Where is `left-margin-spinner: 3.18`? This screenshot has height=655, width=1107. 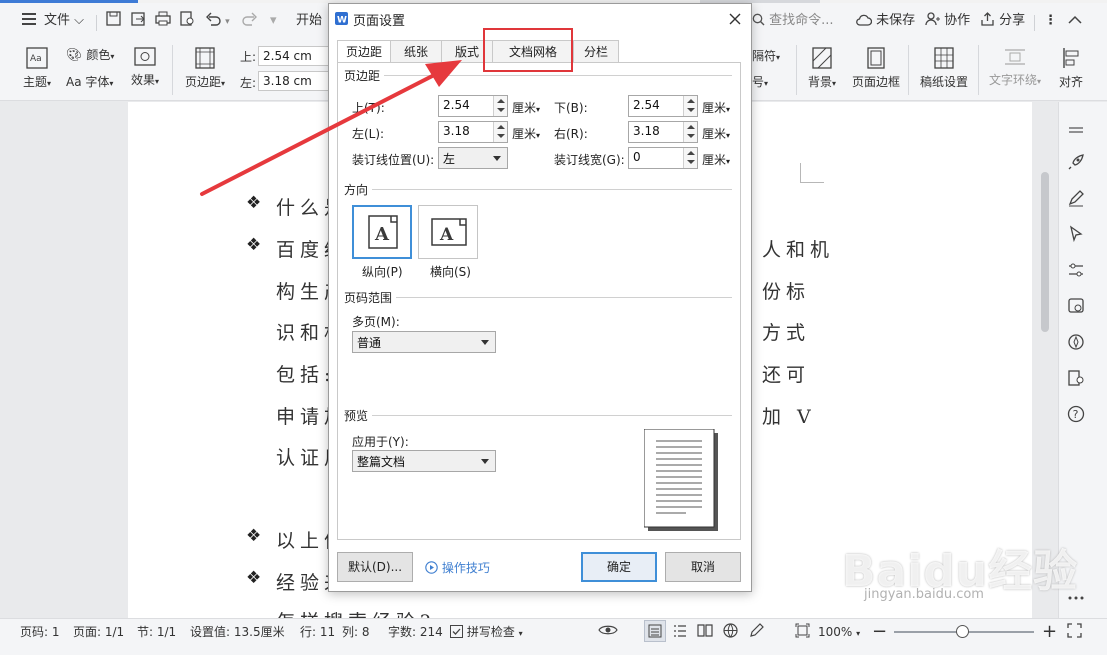
left-margin-spinner: 3.18 is located at coordinates (473, 132).